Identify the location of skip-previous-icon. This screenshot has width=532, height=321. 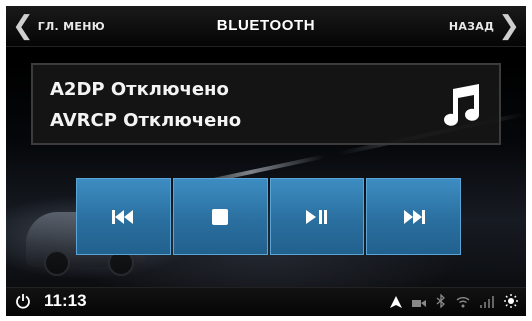
(123, 216).